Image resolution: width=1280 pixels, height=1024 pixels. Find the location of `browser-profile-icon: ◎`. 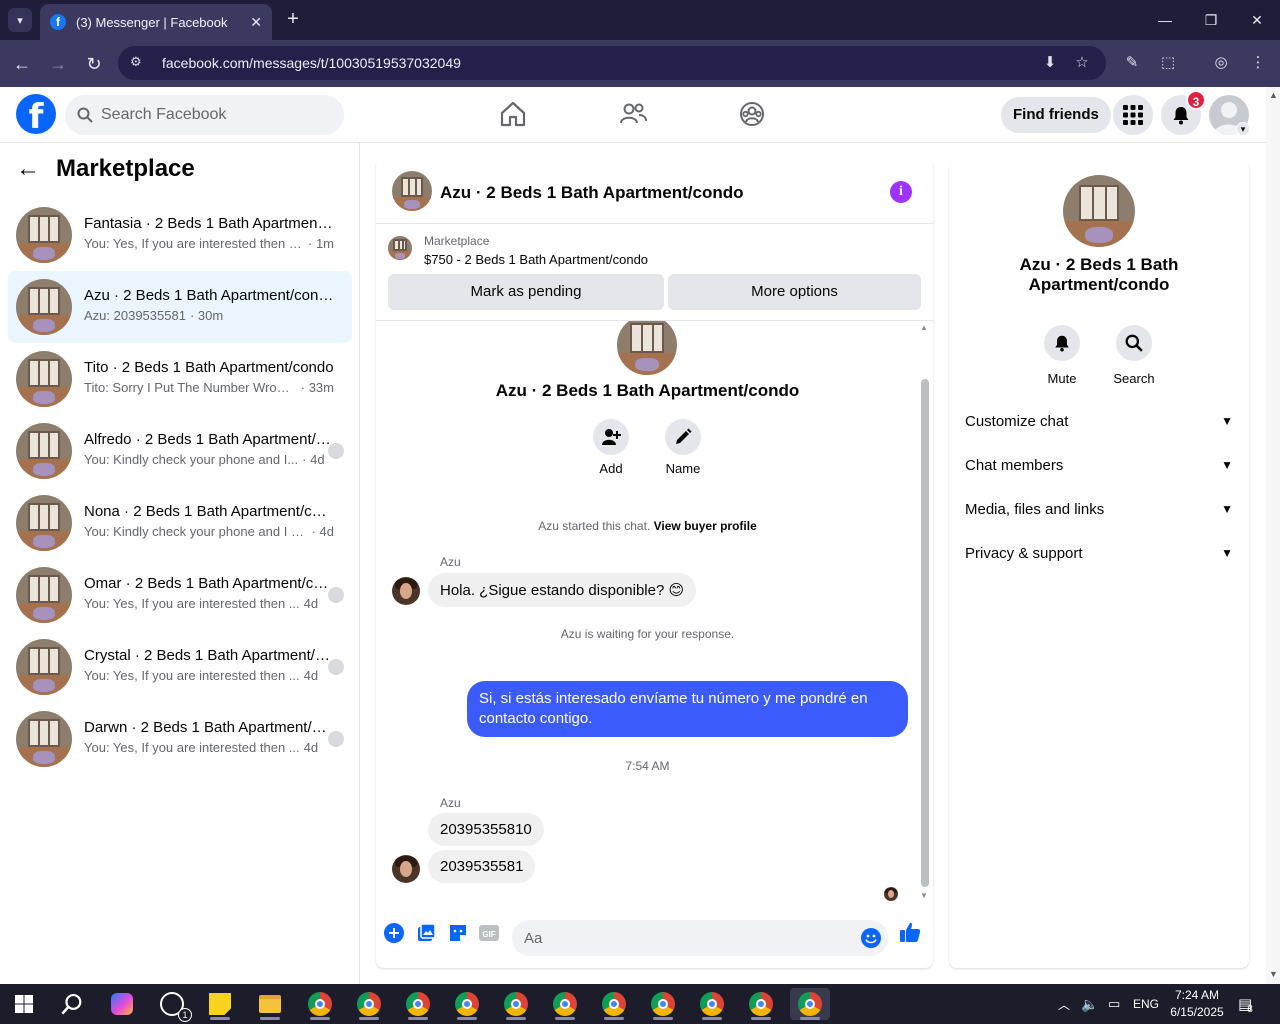

browser-profile-icon: ◎ is located at coordinates (1221, 64).